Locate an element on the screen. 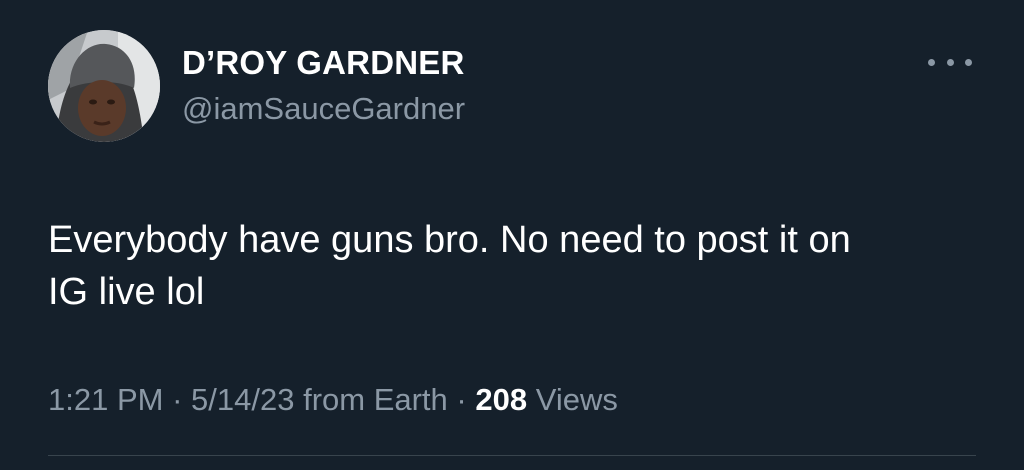 This screenshot has width=1024, height=470. divider is located at coordinates (512, 455).